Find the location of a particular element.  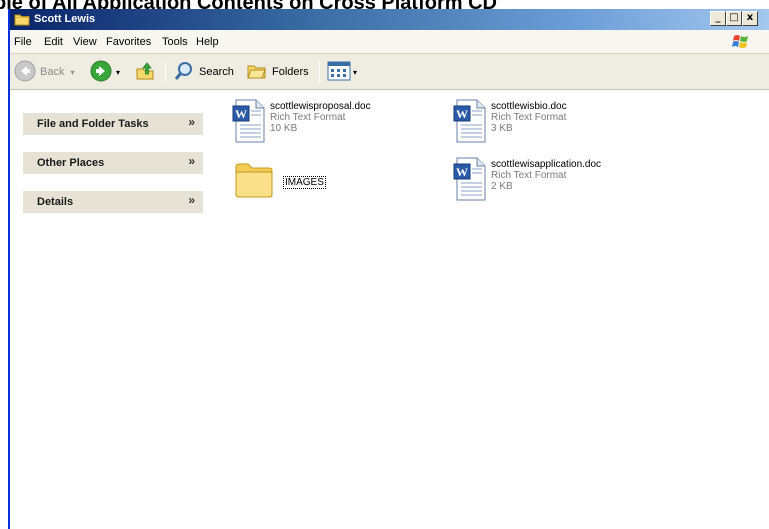

panel-title: Other Places is located at coordinates (71, 163).